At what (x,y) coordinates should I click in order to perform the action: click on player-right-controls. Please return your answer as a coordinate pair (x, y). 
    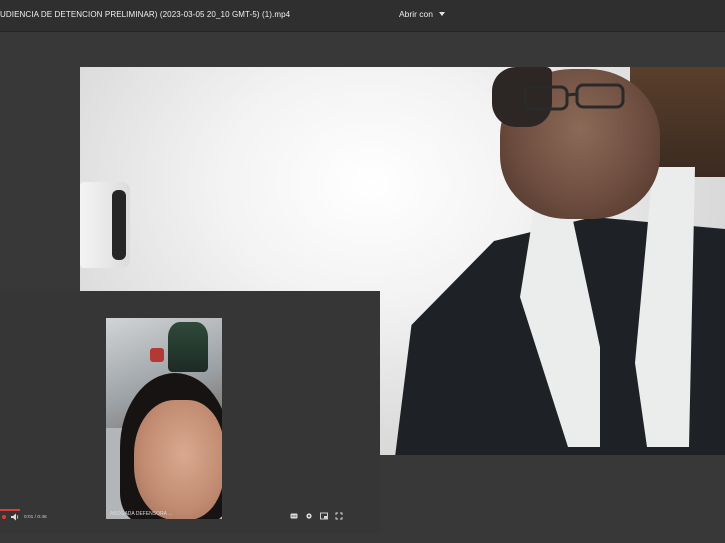
    Looking at the image, I should click on (316, 516).